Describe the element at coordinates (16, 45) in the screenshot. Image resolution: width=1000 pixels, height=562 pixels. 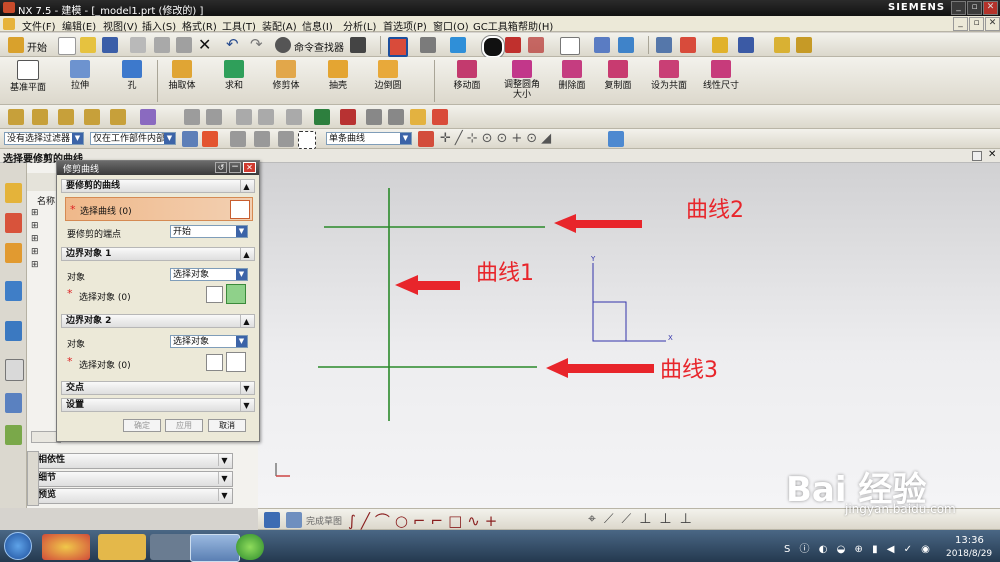
I see `start-icon` at that location.